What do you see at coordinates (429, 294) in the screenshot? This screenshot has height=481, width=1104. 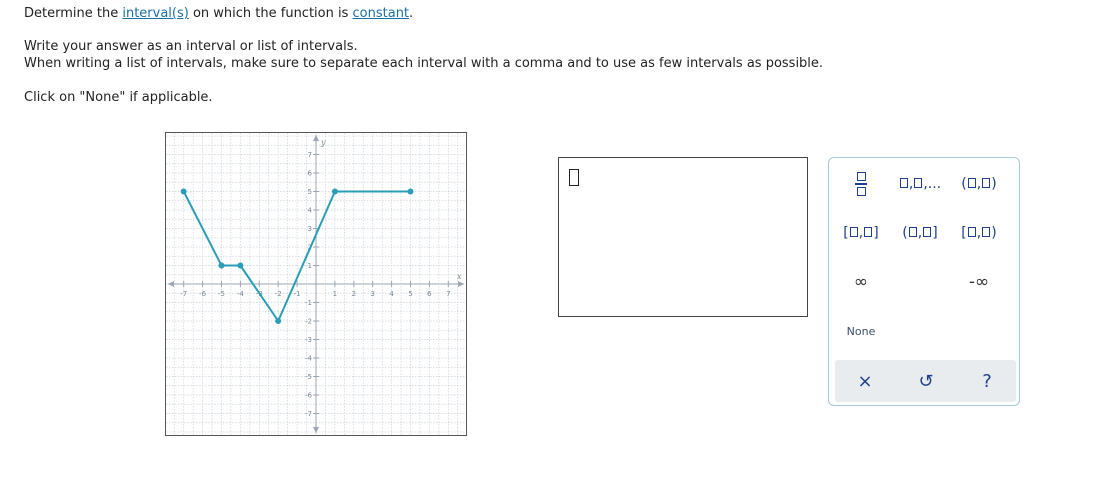 I see `x-tick-label: 6` at bounding box center [429, 294].